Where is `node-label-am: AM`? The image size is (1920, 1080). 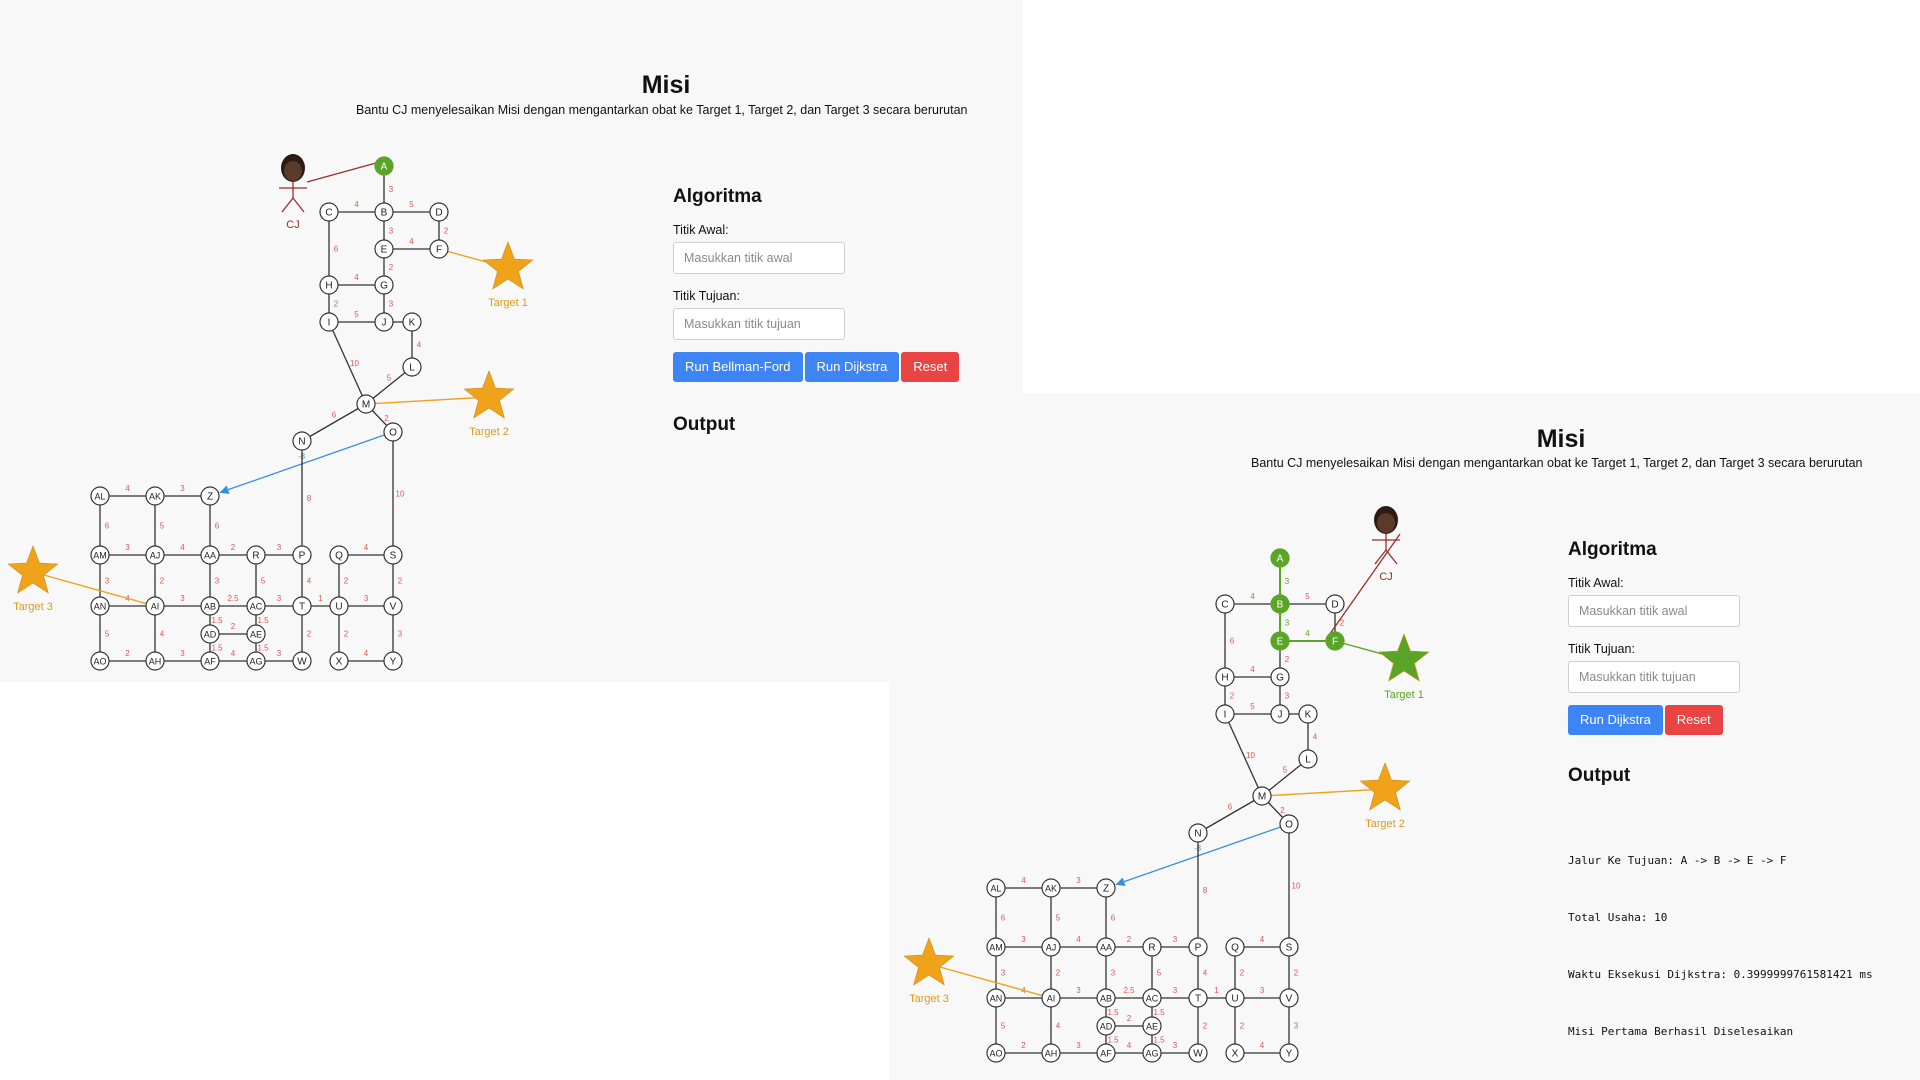 node-label-am: AM is located at coordinates (100, 556).